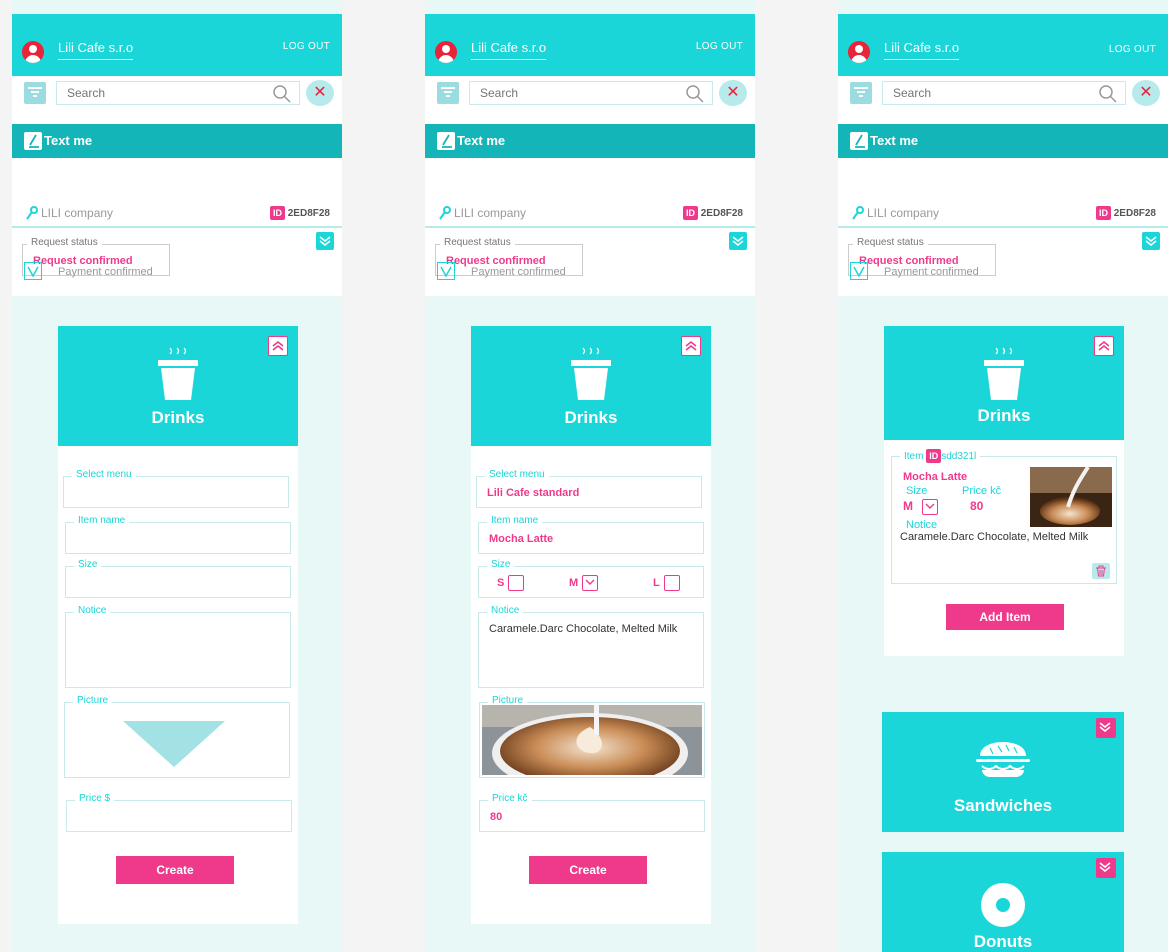 Image resolution: width=1168 pixels, height=952 pixels. What do you see at coordinates (914, 456) in the screenshot?
I see `item-label-text: Item` at bounding box center [914, 456].